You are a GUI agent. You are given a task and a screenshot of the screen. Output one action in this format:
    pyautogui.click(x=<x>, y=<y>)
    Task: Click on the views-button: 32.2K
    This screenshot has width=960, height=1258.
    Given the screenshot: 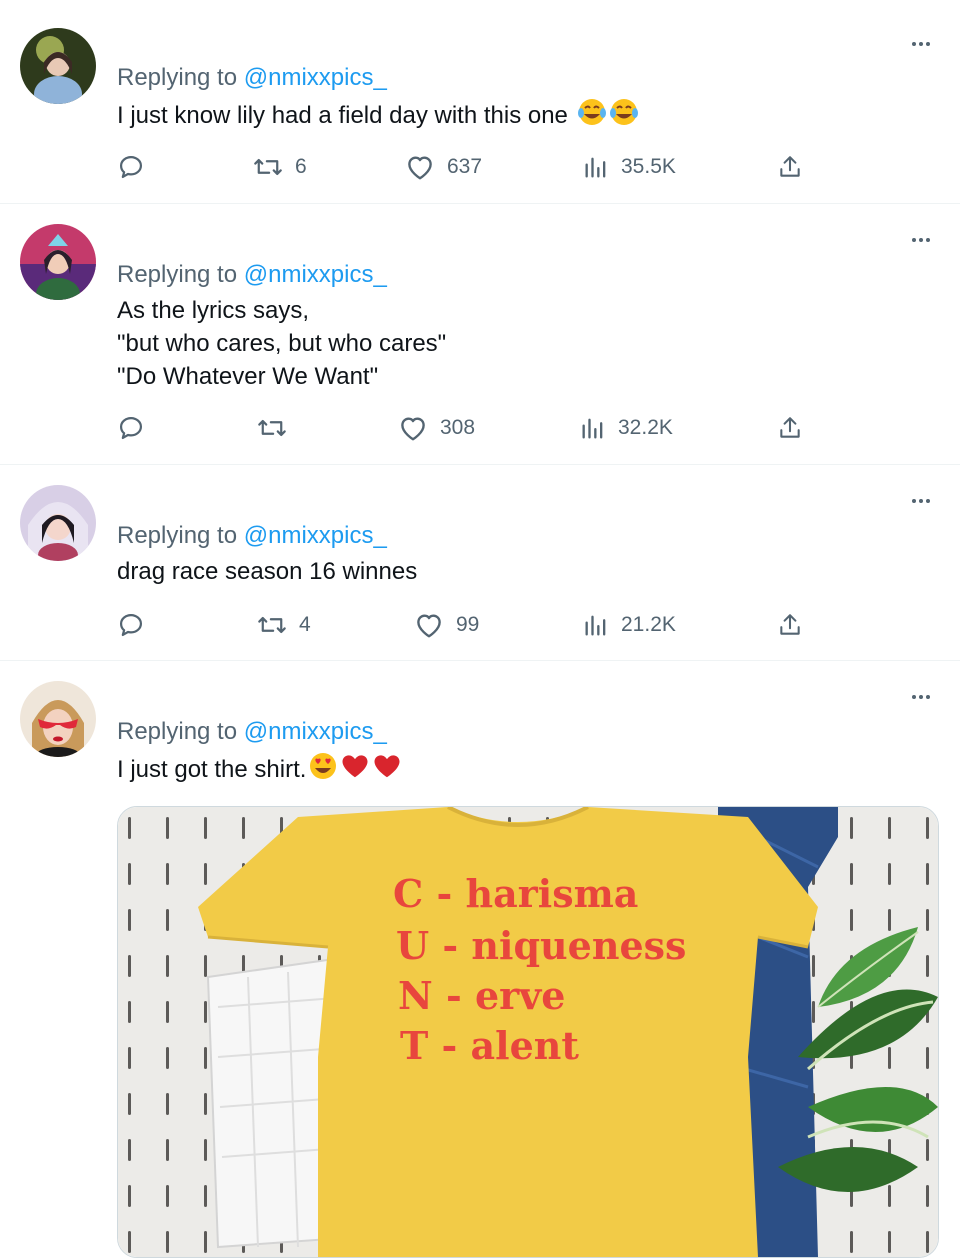 What is the action you would take?
    pyautogui.click(x=626, y=428)
    